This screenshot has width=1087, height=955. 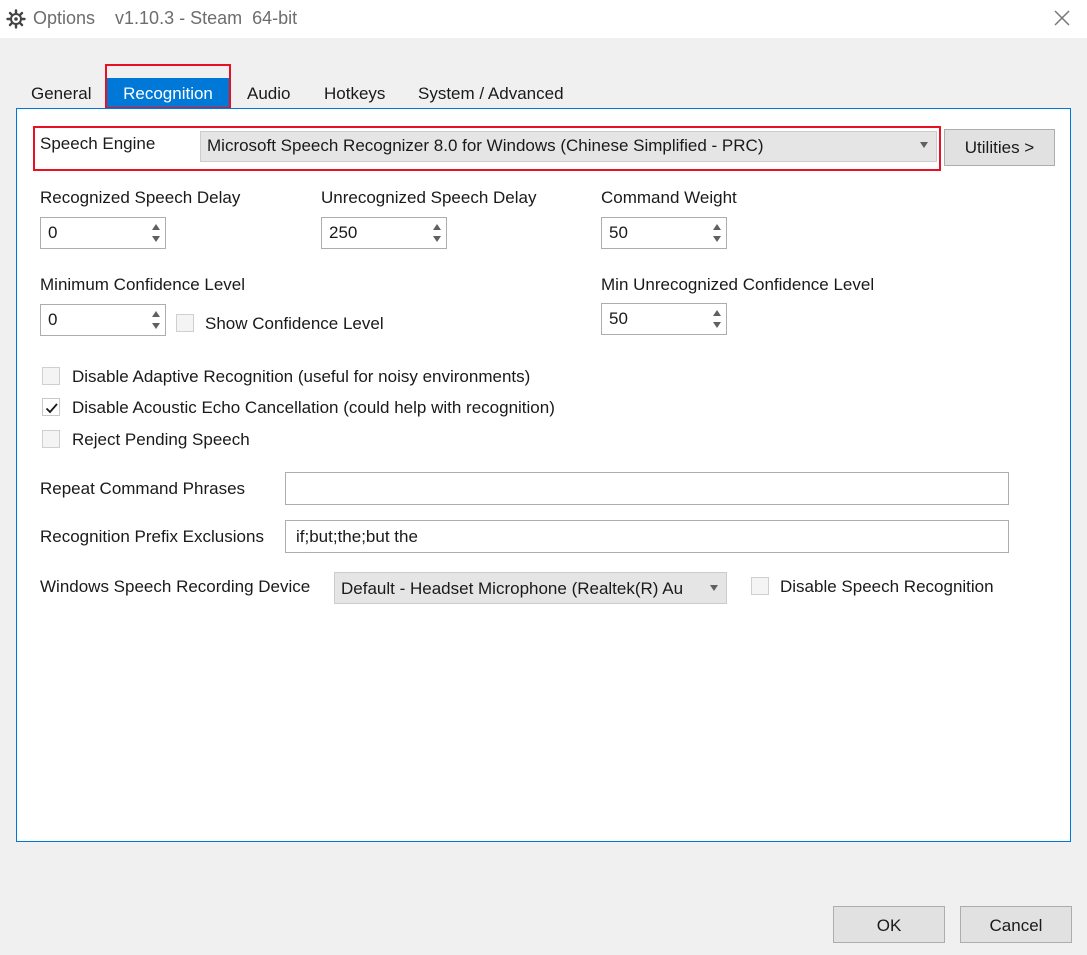 I want to click on close-icon, so click(x=1062, y=18).